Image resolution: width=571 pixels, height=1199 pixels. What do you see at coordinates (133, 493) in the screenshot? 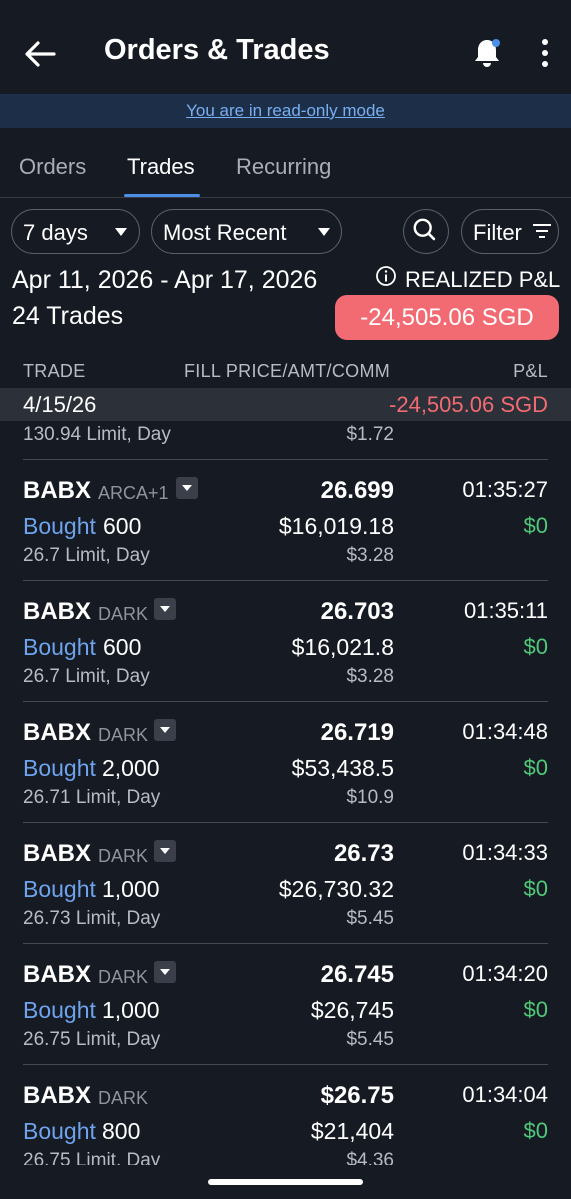
I see `trade-exchange: ARCA+1` at bounding box center [133, 493].